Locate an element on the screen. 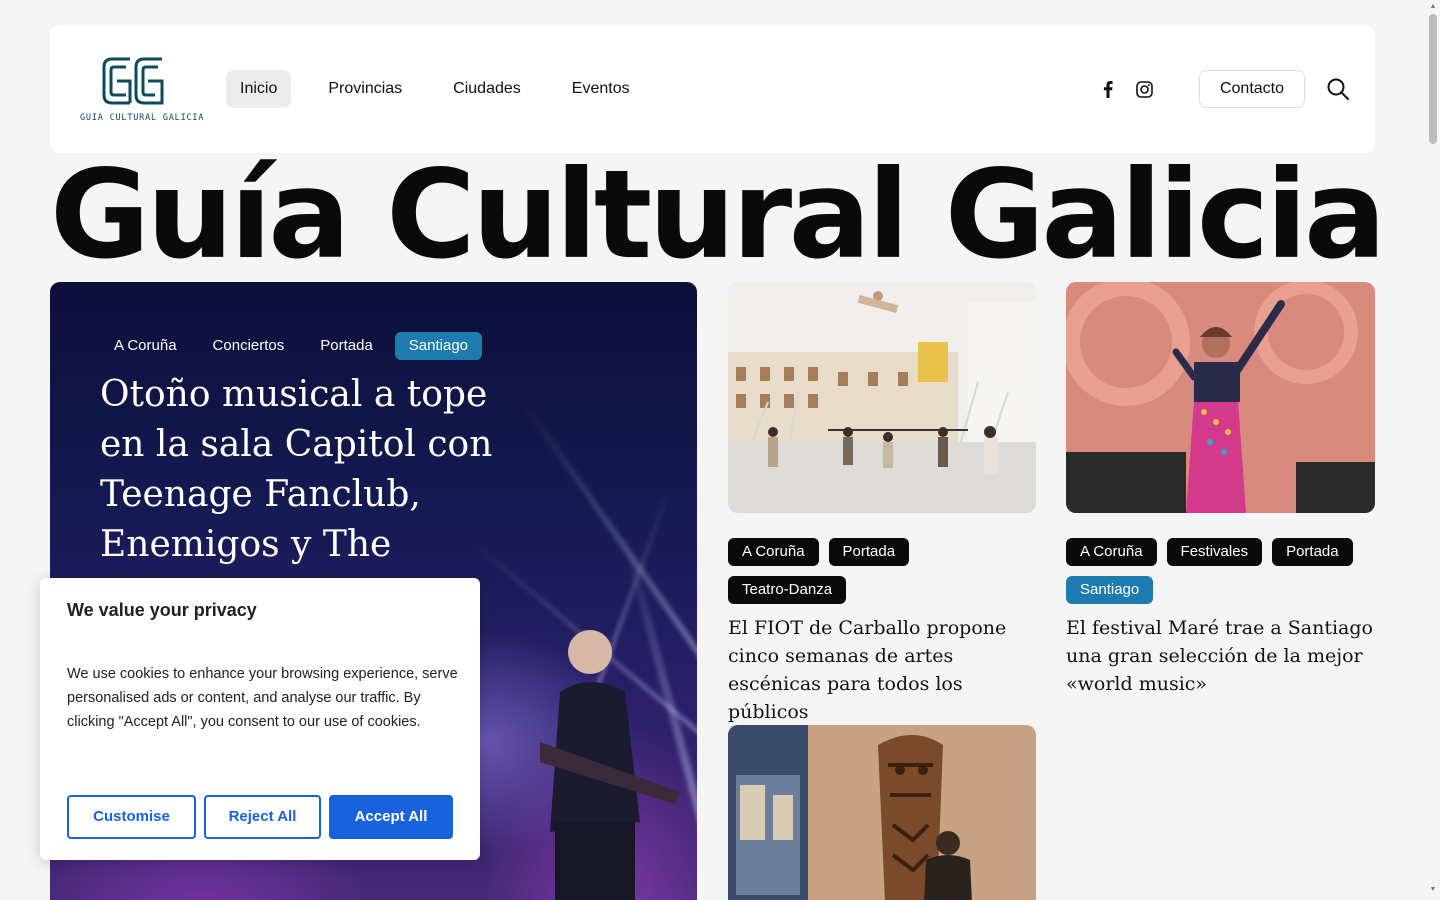 This screenshot has height=900, width=1440. tag-teatro-danza: Teatro-Danza is located at coordinates (787, 590).